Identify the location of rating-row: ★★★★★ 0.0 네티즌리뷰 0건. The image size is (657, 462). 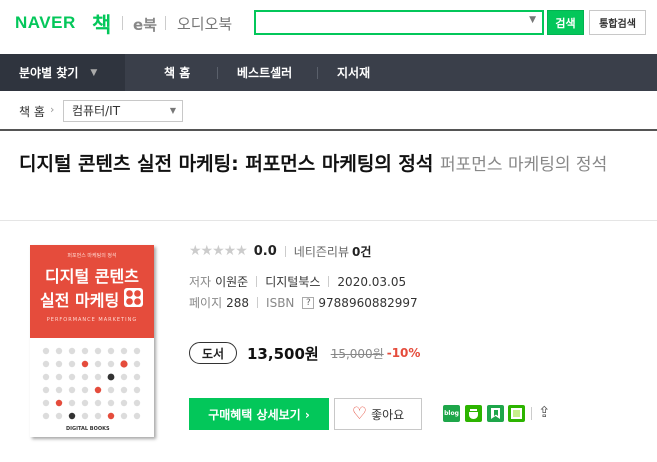
(280, 251).